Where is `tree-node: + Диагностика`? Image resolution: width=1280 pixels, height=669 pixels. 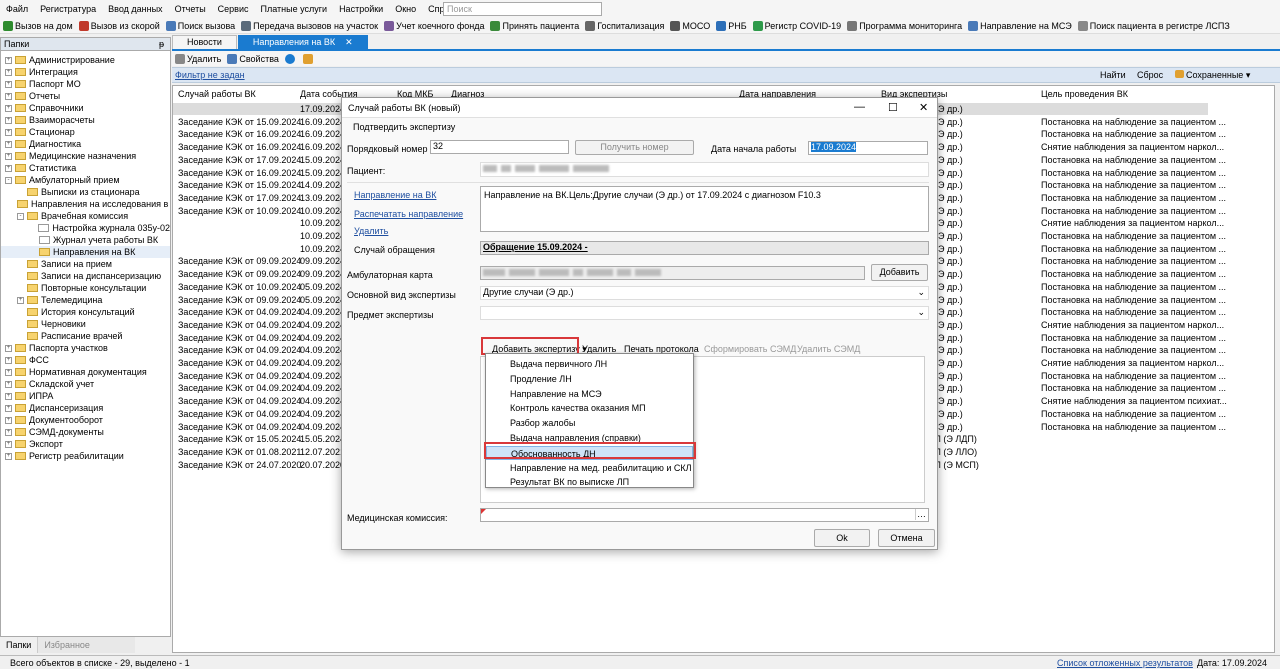
tree-node: + Диагностика is located at coordinates (85, 144).